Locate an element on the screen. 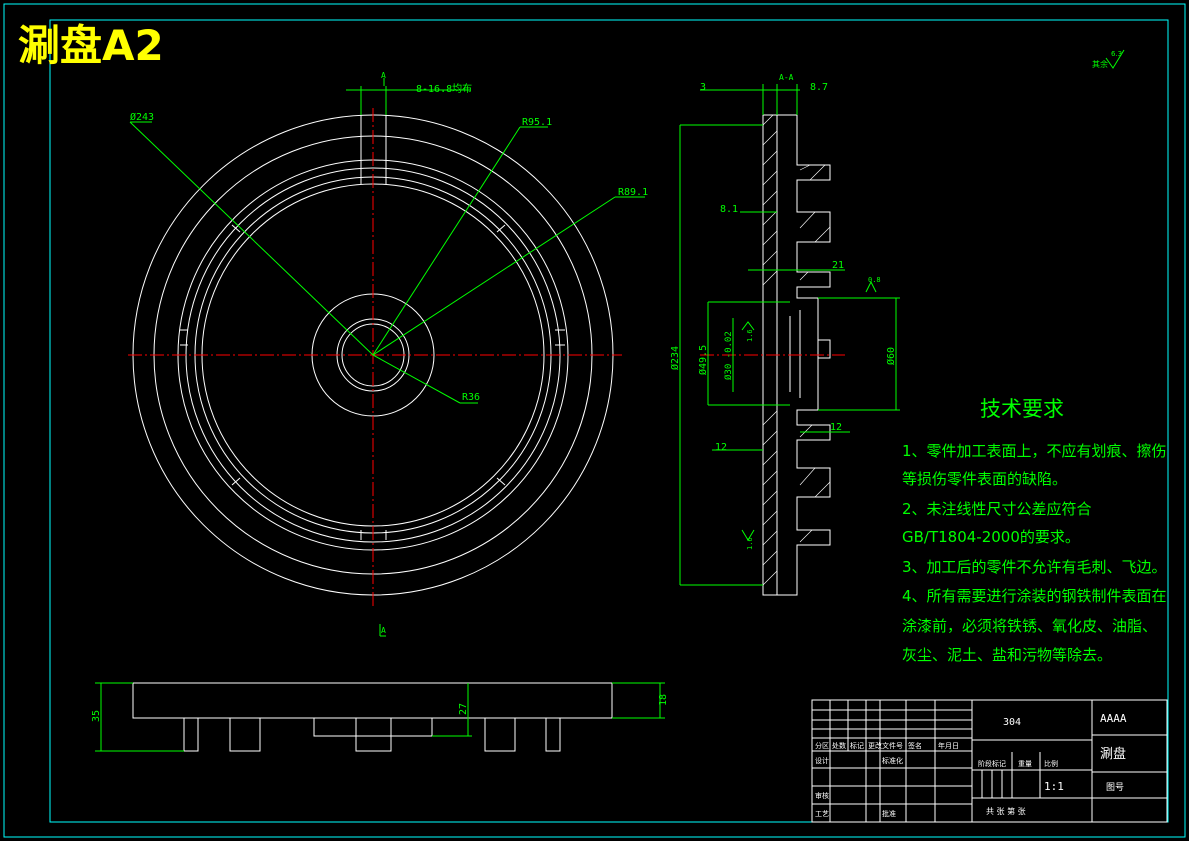 Image resolution: width=1189 pixels, height=841 pixels. scale: 1:1 is located at coordinates (1054, 786).